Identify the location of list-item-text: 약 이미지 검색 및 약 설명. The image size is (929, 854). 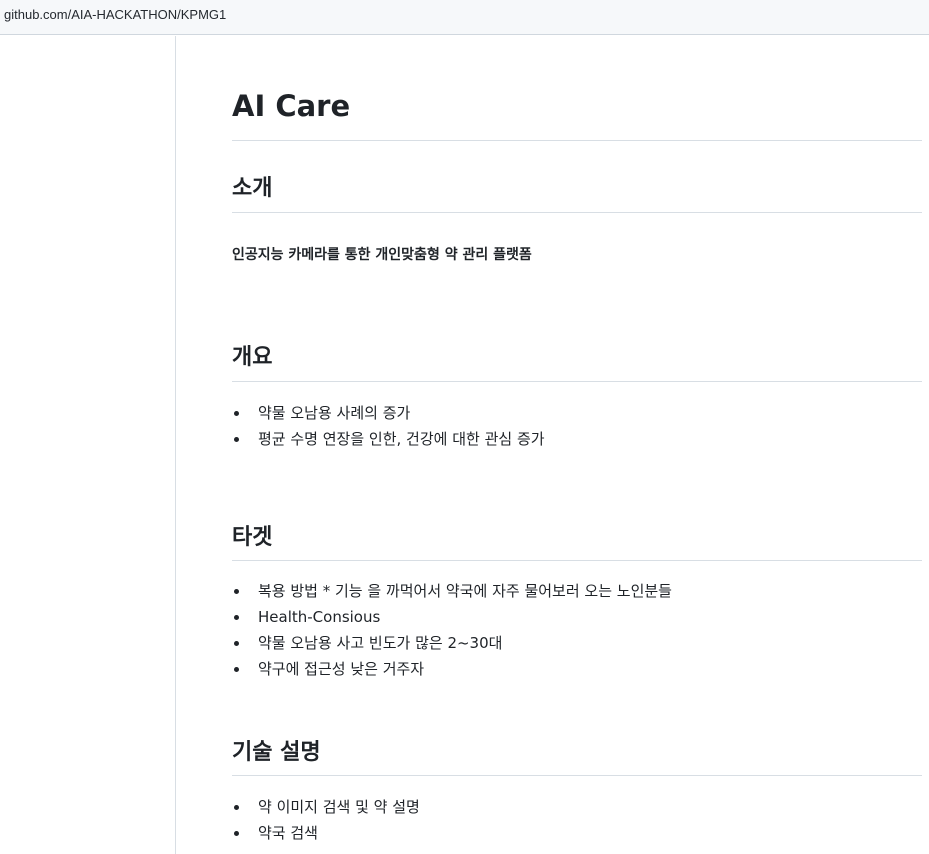
(339, 807).